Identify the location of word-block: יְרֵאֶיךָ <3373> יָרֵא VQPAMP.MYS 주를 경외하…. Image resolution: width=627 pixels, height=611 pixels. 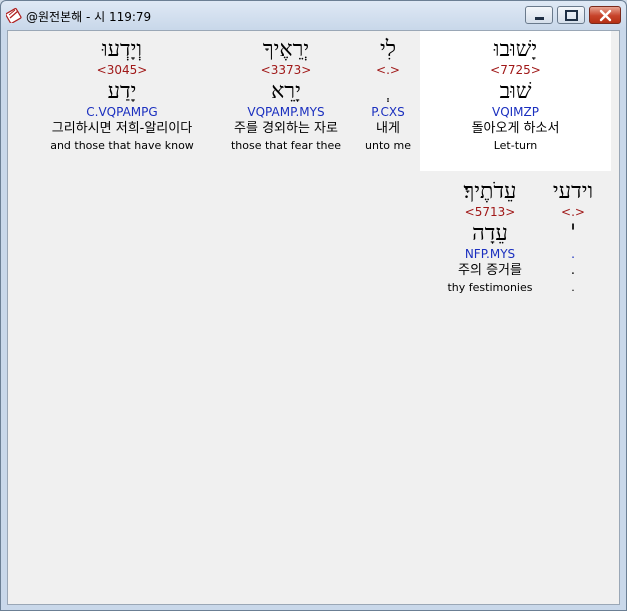
(286, 95).